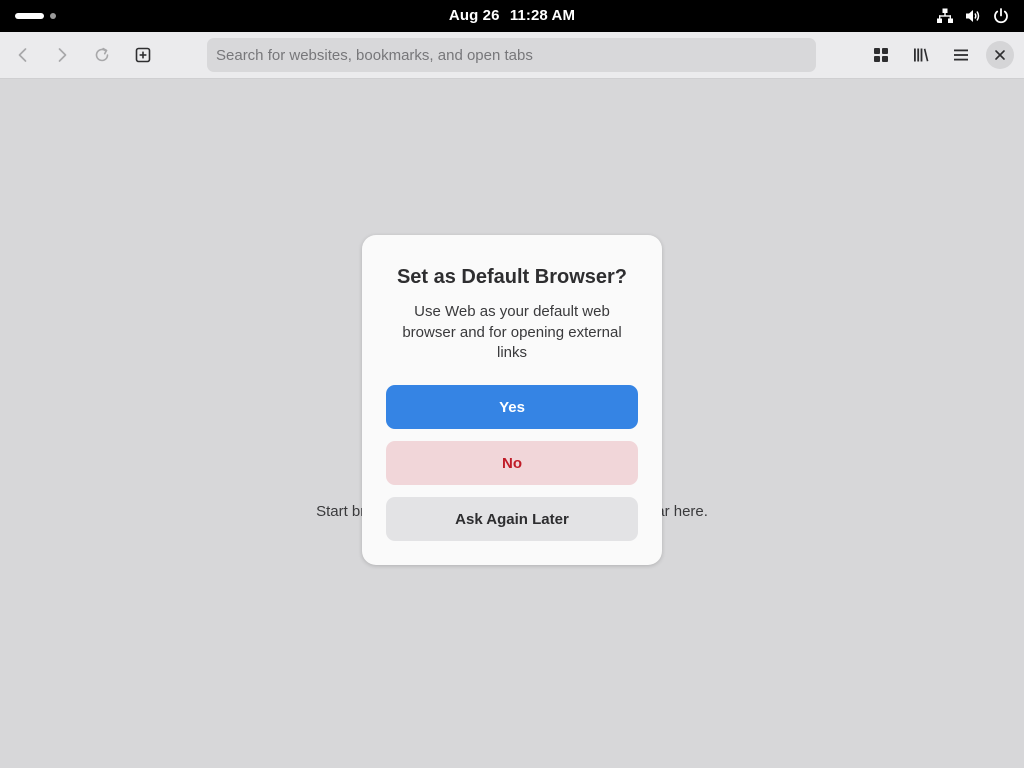 This screenshot has height=768, width=1024. I want to click on back-icon, so click(22, 55).